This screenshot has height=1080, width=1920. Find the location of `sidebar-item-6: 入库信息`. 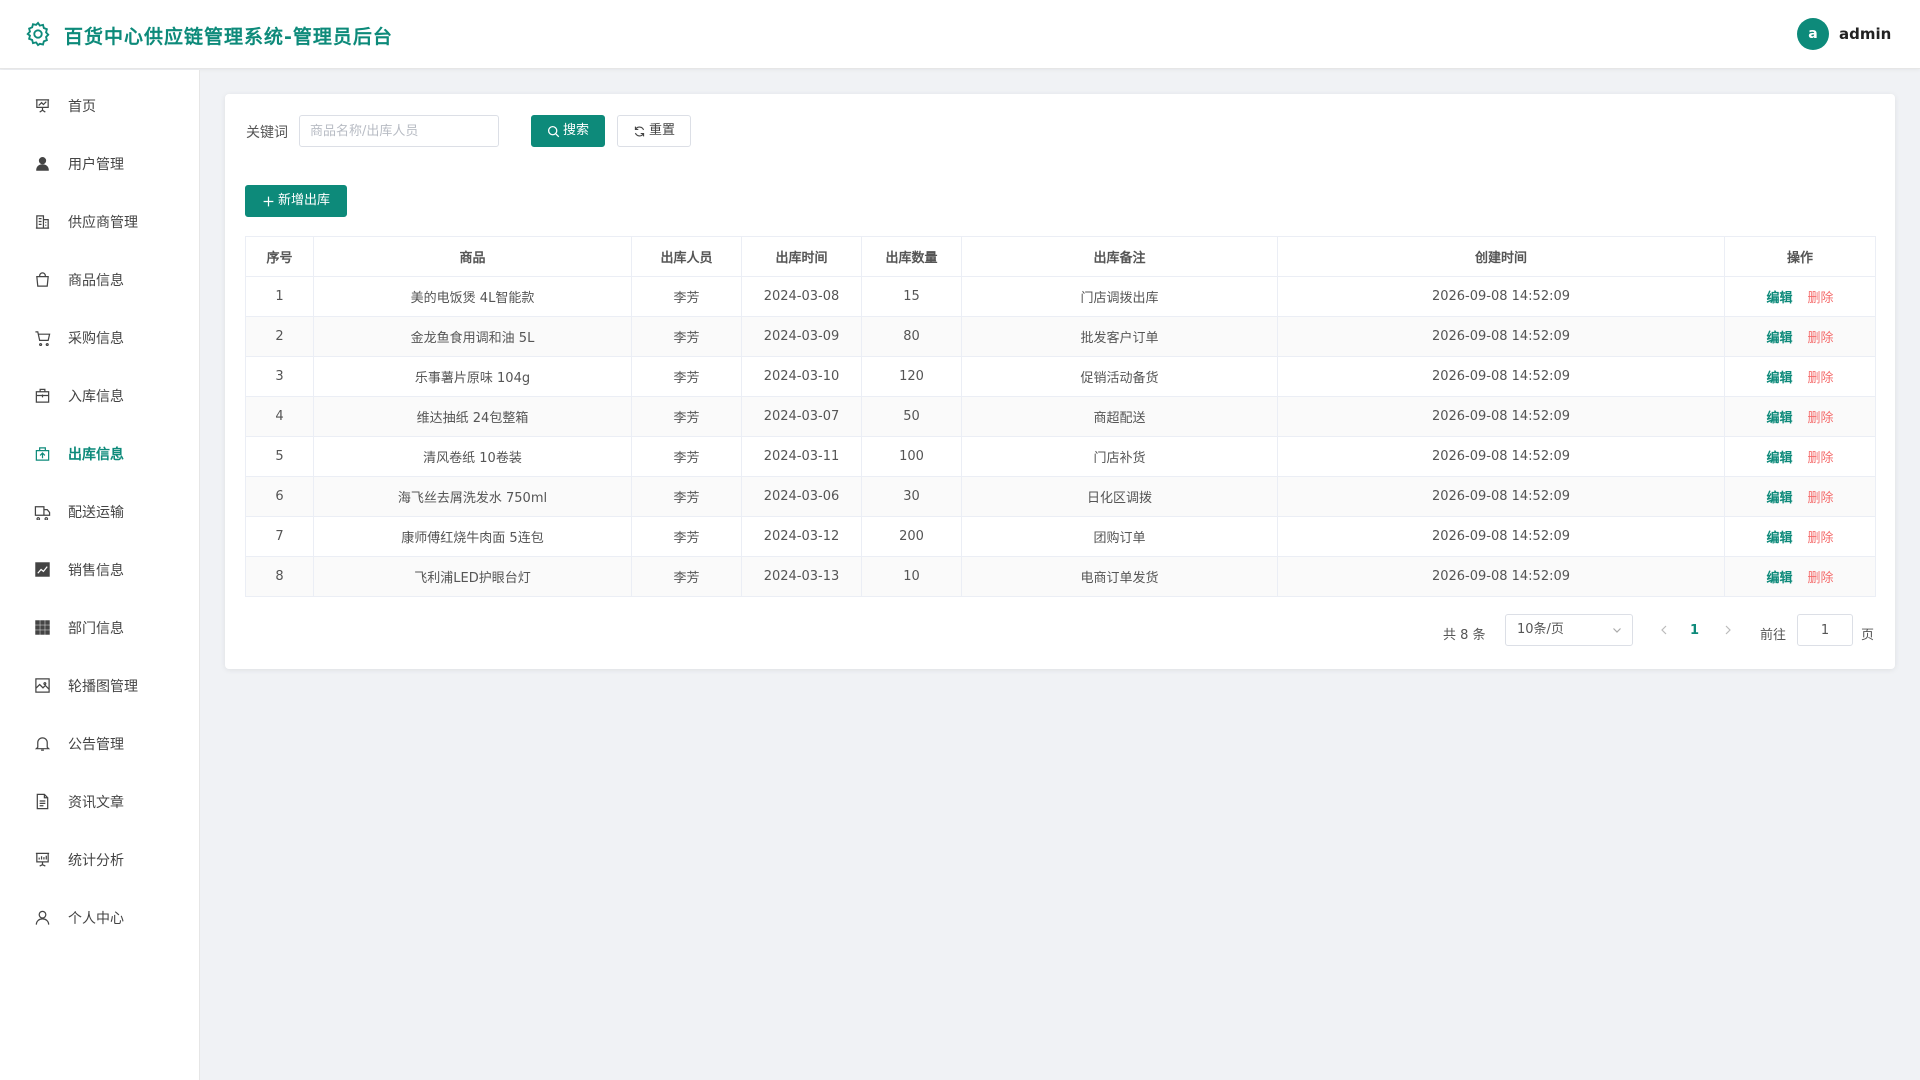

sidebar-item-6: 入库信息 is located at coordinates (99, 395).